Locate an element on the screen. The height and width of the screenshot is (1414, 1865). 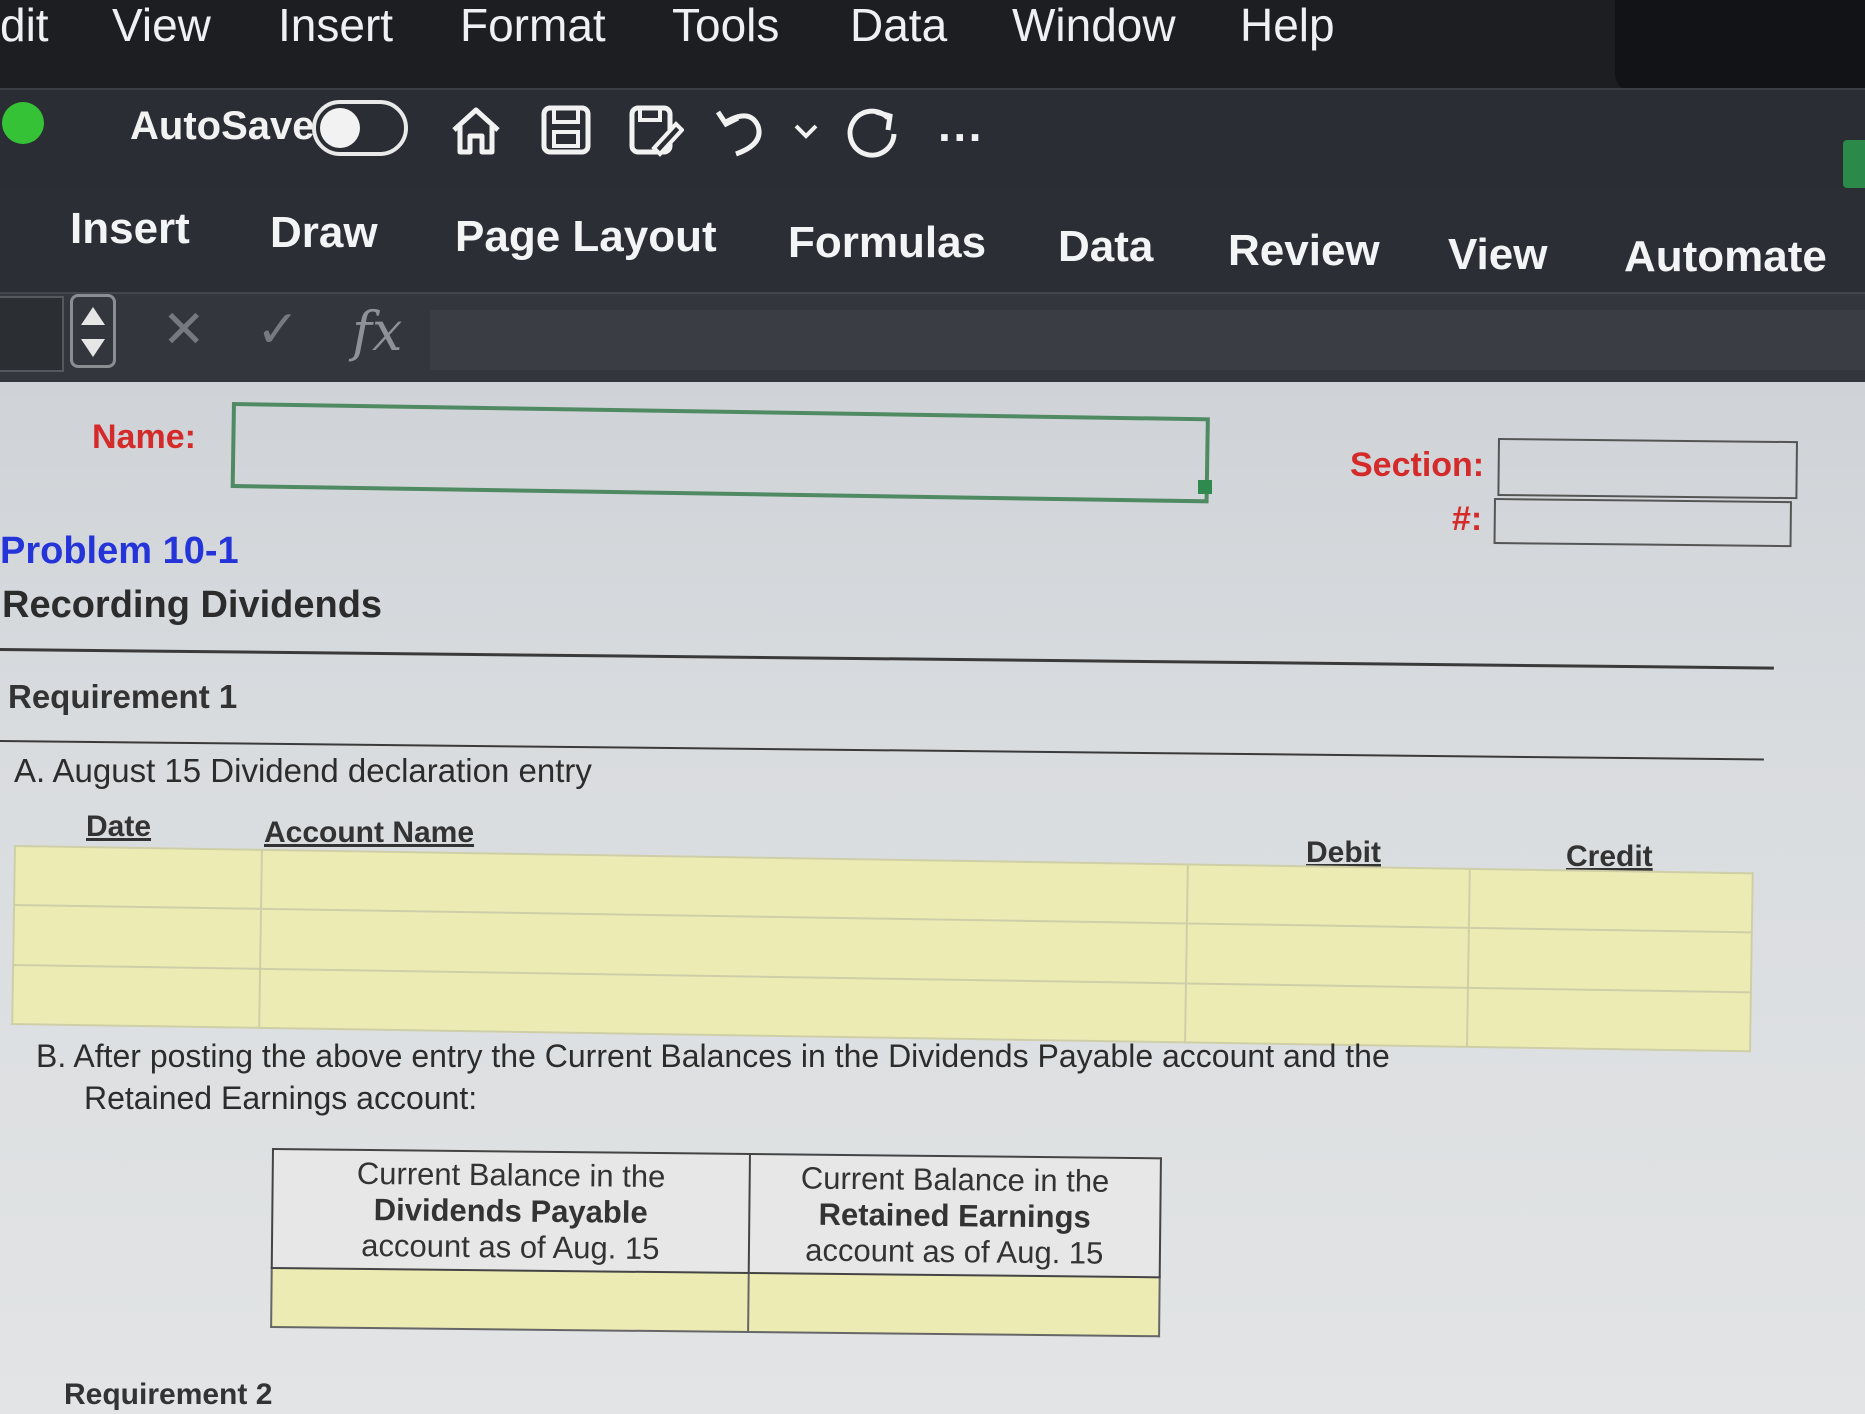
menu-window: Window is located at coordinates (1094, 26).